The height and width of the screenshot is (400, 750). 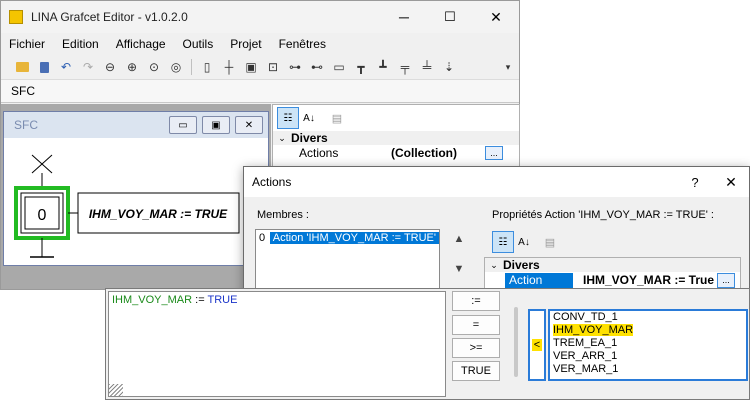 I want to click on expression-textbox: IHM_VOY_MAR := TRUE, so click(x=277, y=344).